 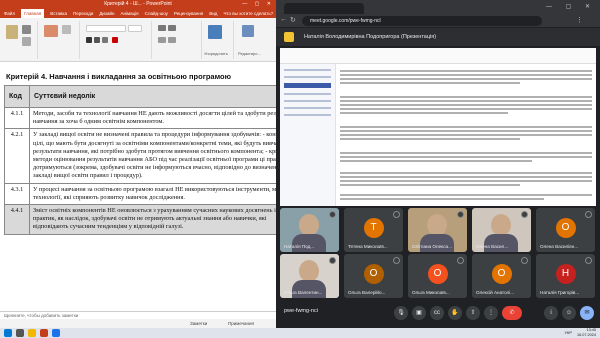 What do you see at coordinates (56, 333) in the screenshot?
I see `chrome-taskbar-icon` at bounding box center [56, 333].